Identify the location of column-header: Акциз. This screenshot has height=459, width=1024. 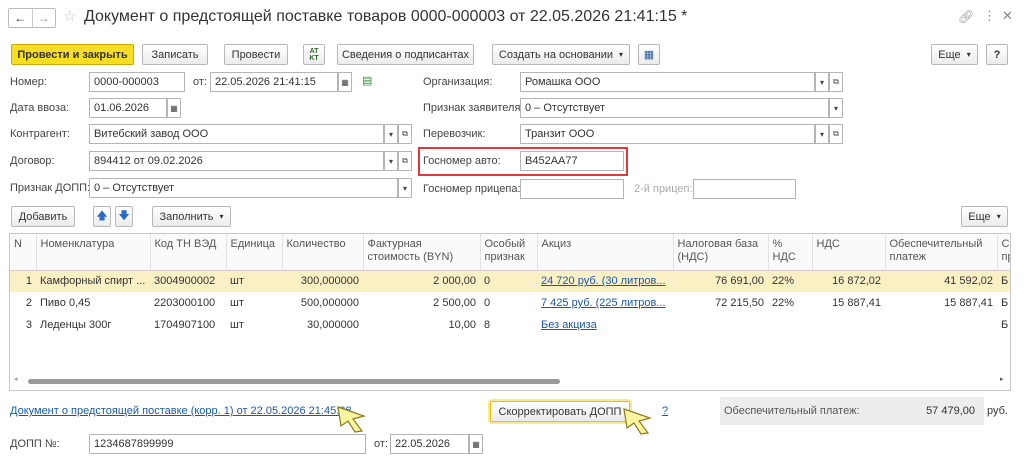
(605, 252).